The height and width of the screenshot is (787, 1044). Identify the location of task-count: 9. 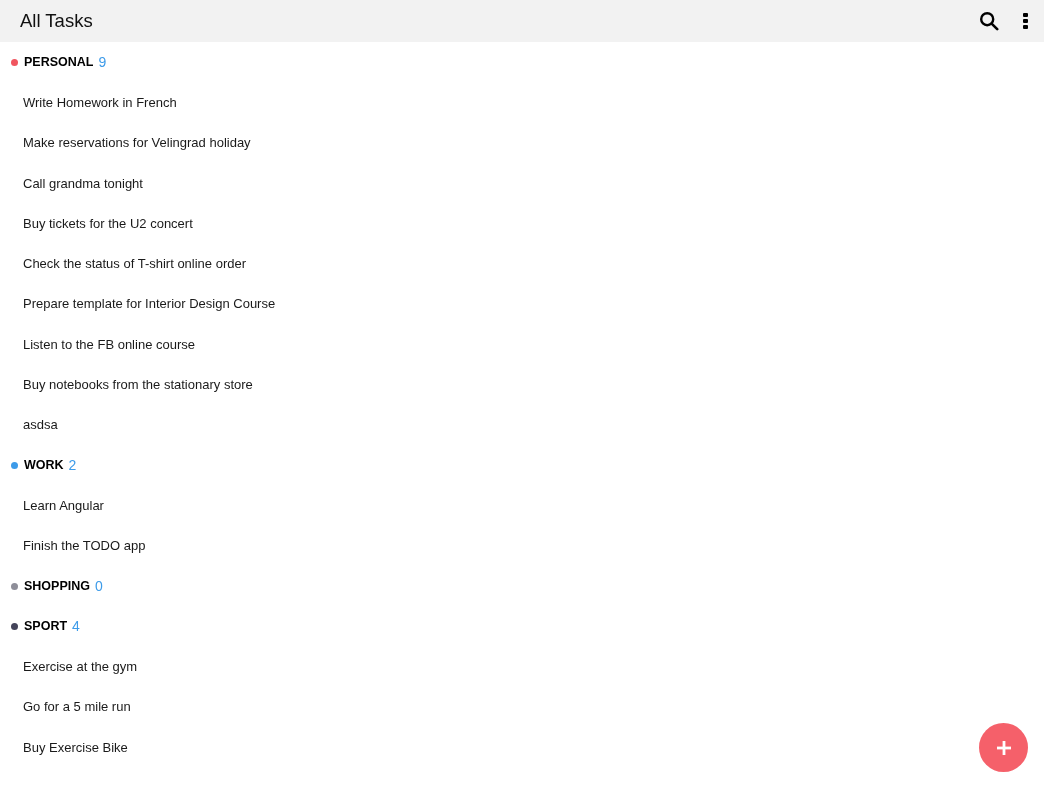
(102, 62).